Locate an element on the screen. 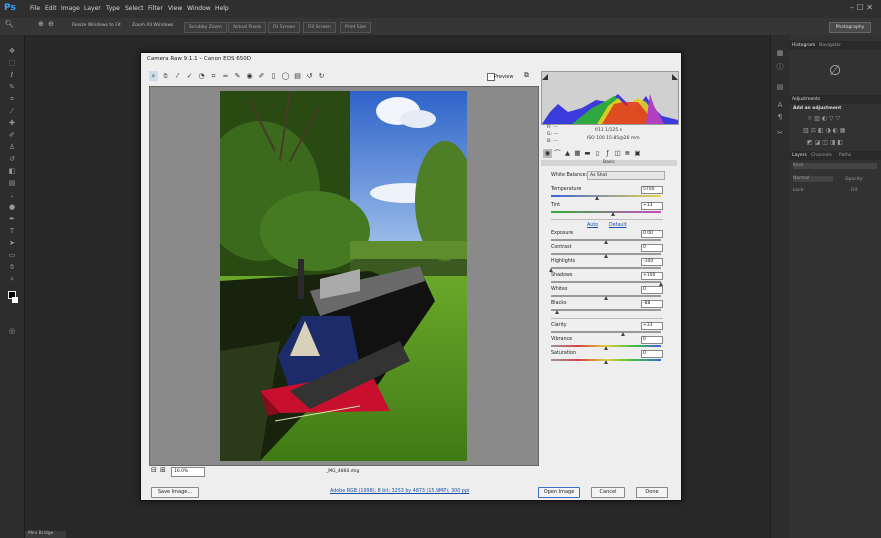  effects-tab-icon: ƒ is located at coordinates (607, 153).